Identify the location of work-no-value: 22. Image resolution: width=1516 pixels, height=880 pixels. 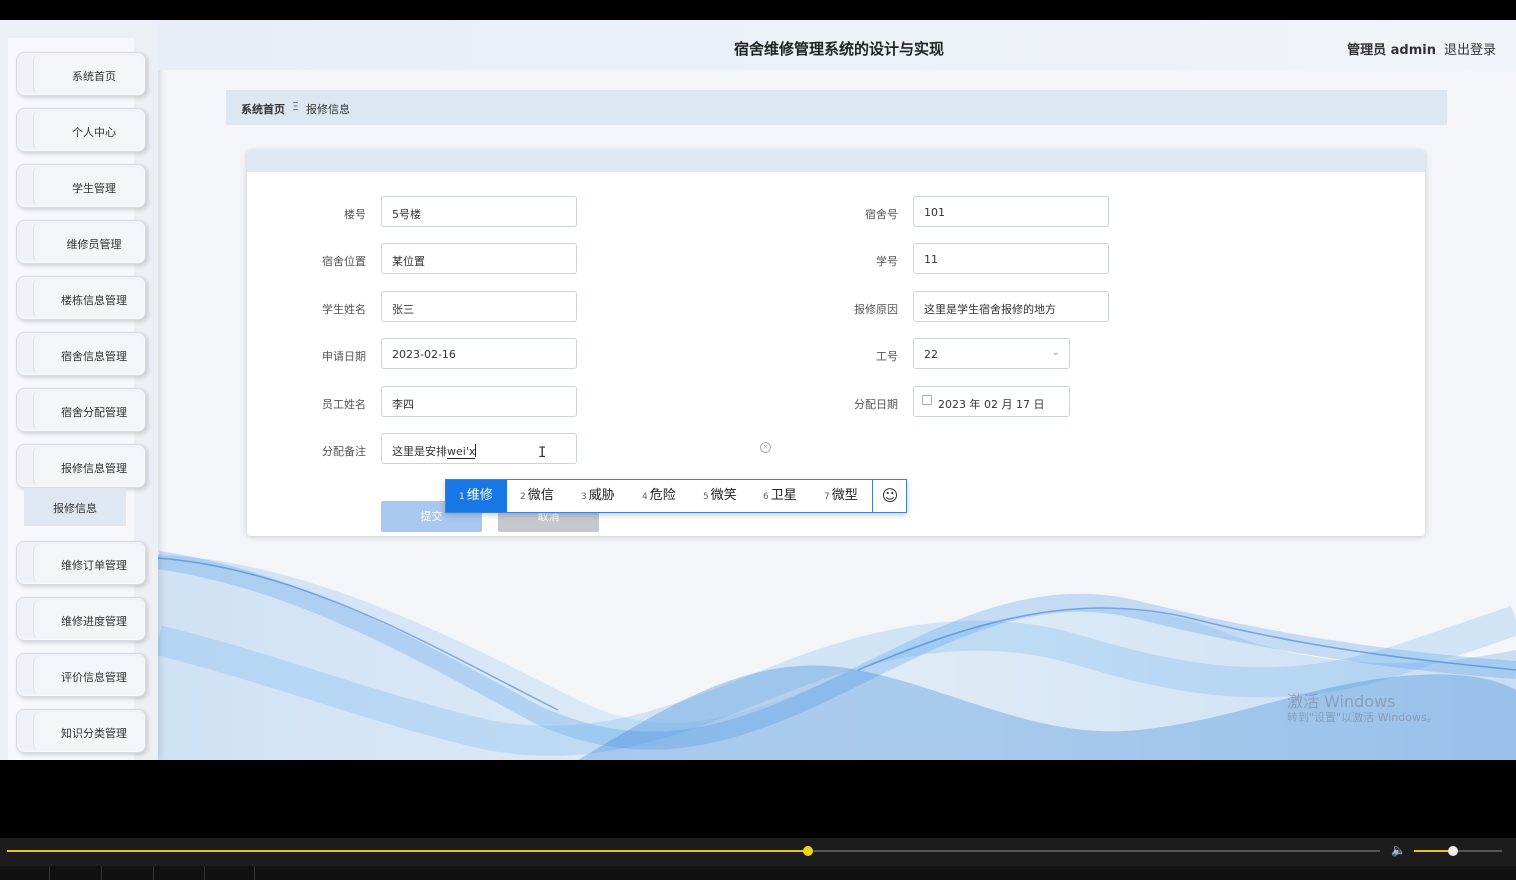
(931, 354).